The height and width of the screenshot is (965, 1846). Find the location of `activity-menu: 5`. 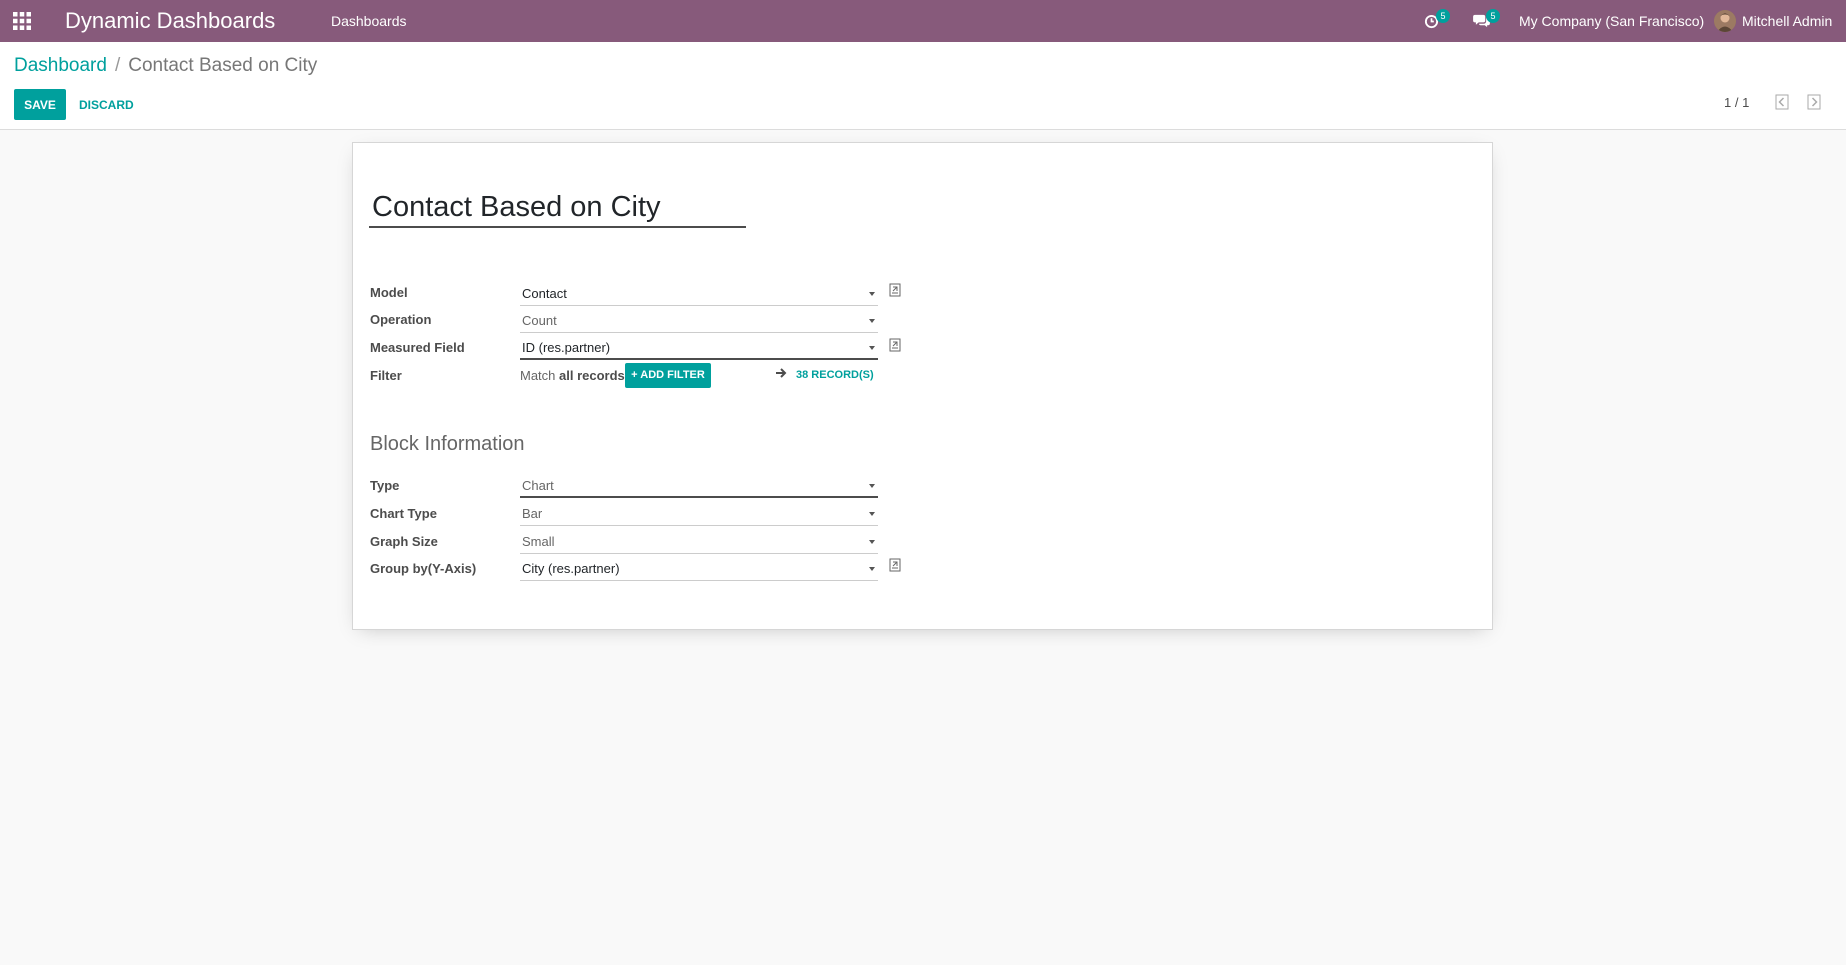

activity-menu: 5 is located at coordinates (1437, 21).